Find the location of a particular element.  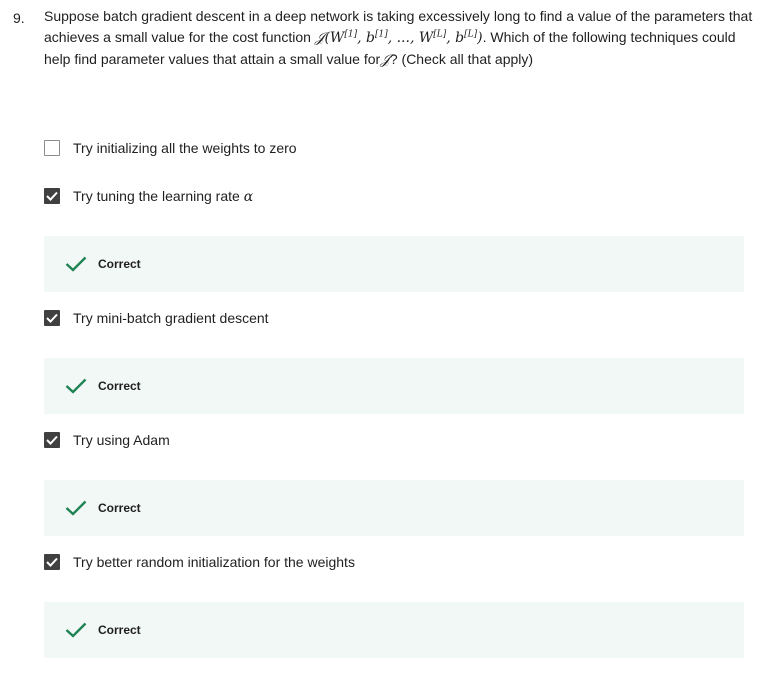

math-b2: , b is located at coordinates (455, 38).